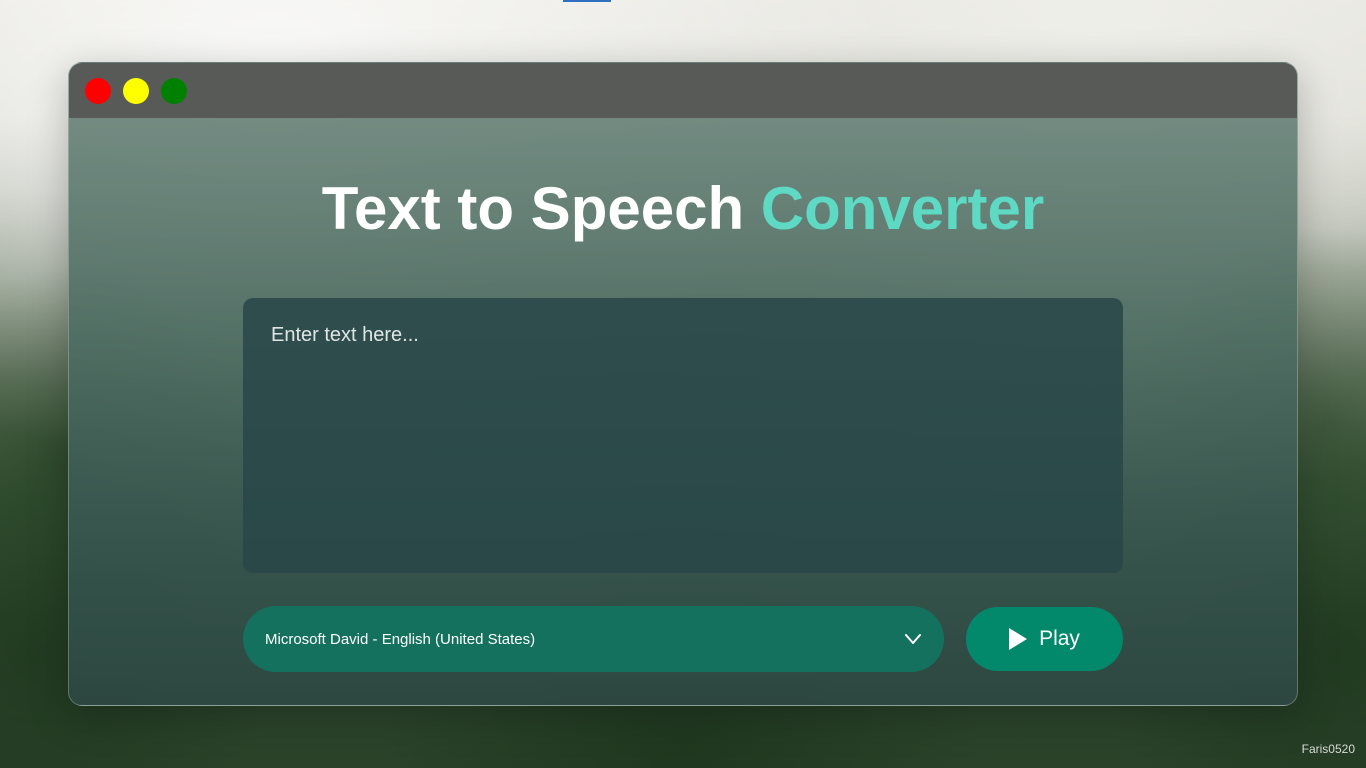 This screenshot has height=768, width=1366. I want to click on title-accent: Converter, so click(902, 208).